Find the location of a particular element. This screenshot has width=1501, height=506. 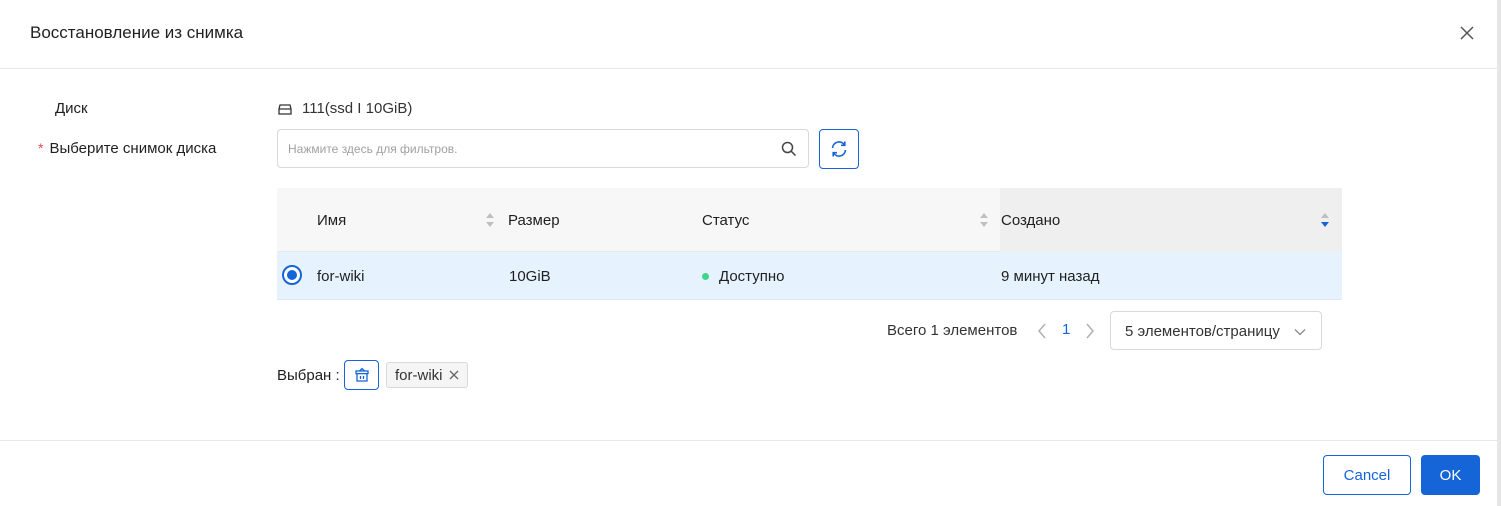

snapshot-label: * Выберите снимок диска is located at coordinates (127, 148).